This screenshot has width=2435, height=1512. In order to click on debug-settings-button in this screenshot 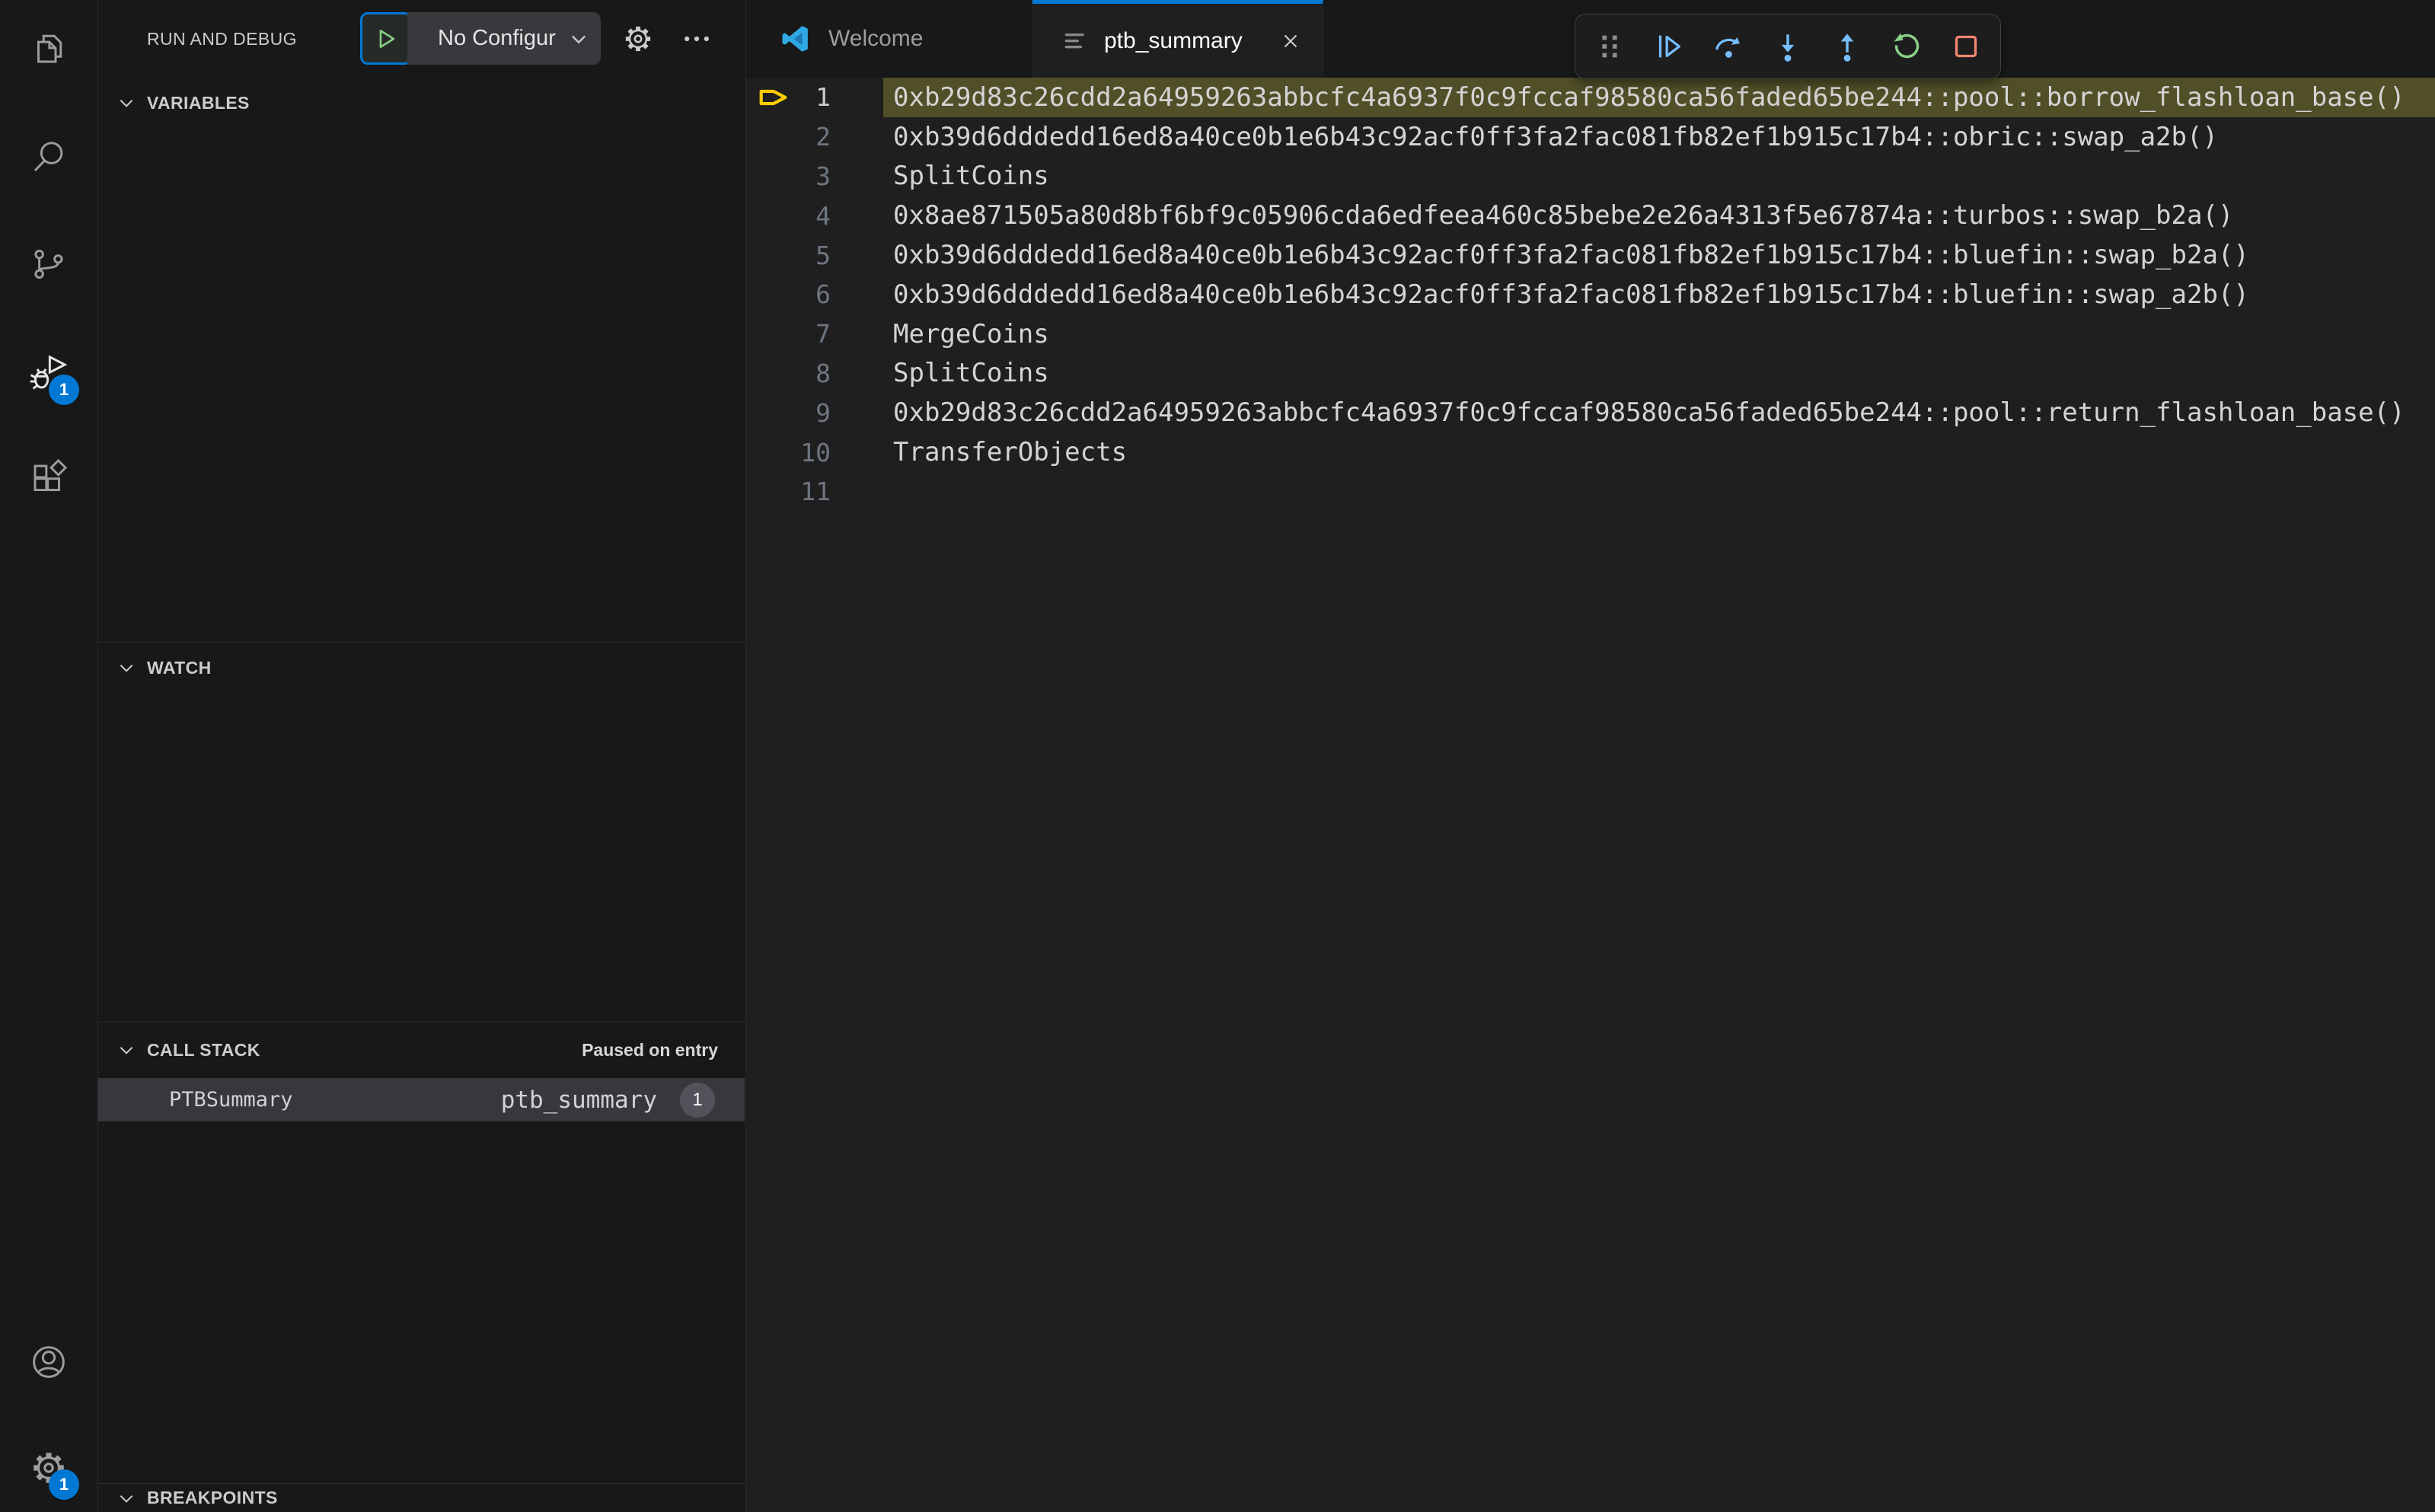, I will do `click(638, 39)`.